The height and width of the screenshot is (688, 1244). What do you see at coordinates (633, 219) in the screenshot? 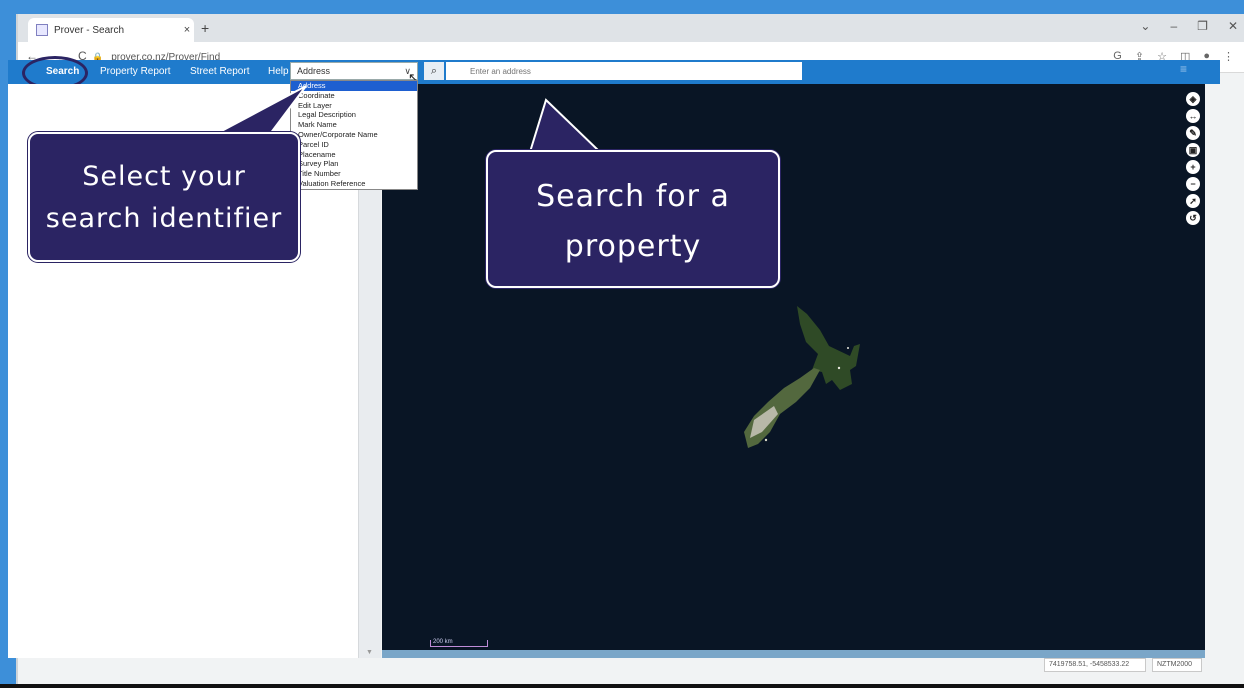
I see `callout-search-property: Search for a property` at bounding box center [633, 219].